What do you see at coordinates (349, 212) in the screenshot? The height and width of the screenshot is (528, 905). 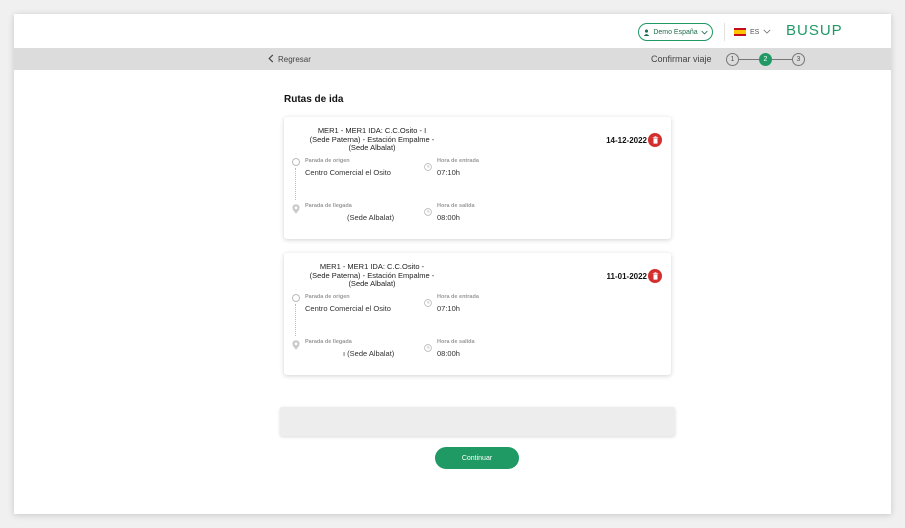 I see `destination-stop: Parada de llegada (Sede Albalat)` at bounding box center [349, 212].